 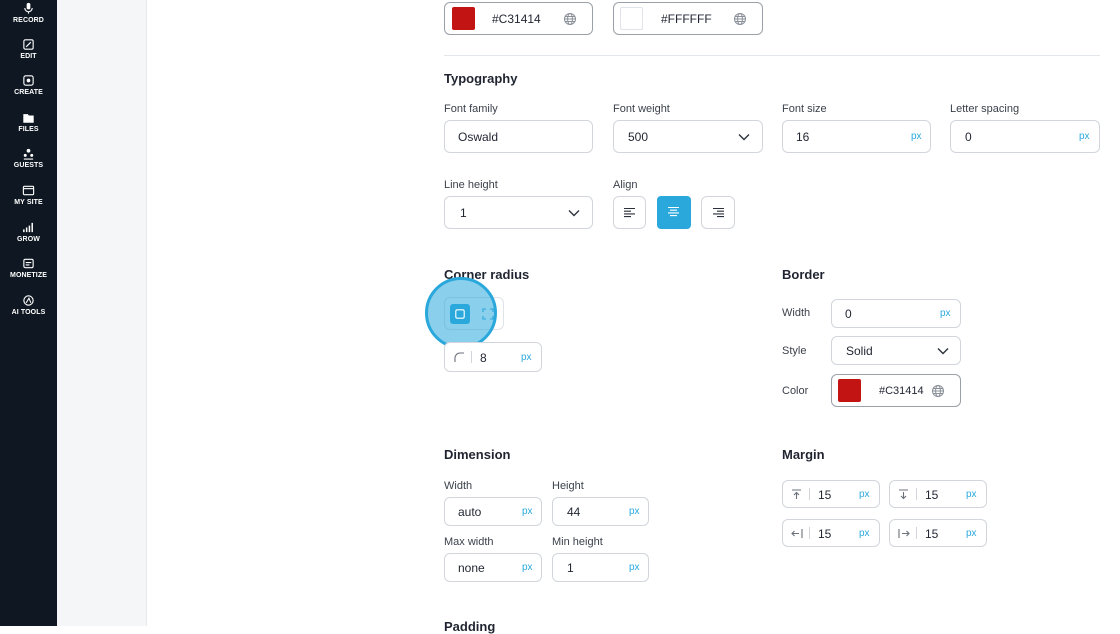 I want to click on nav-item-edit: EDIT, so click(x=28, y=49).